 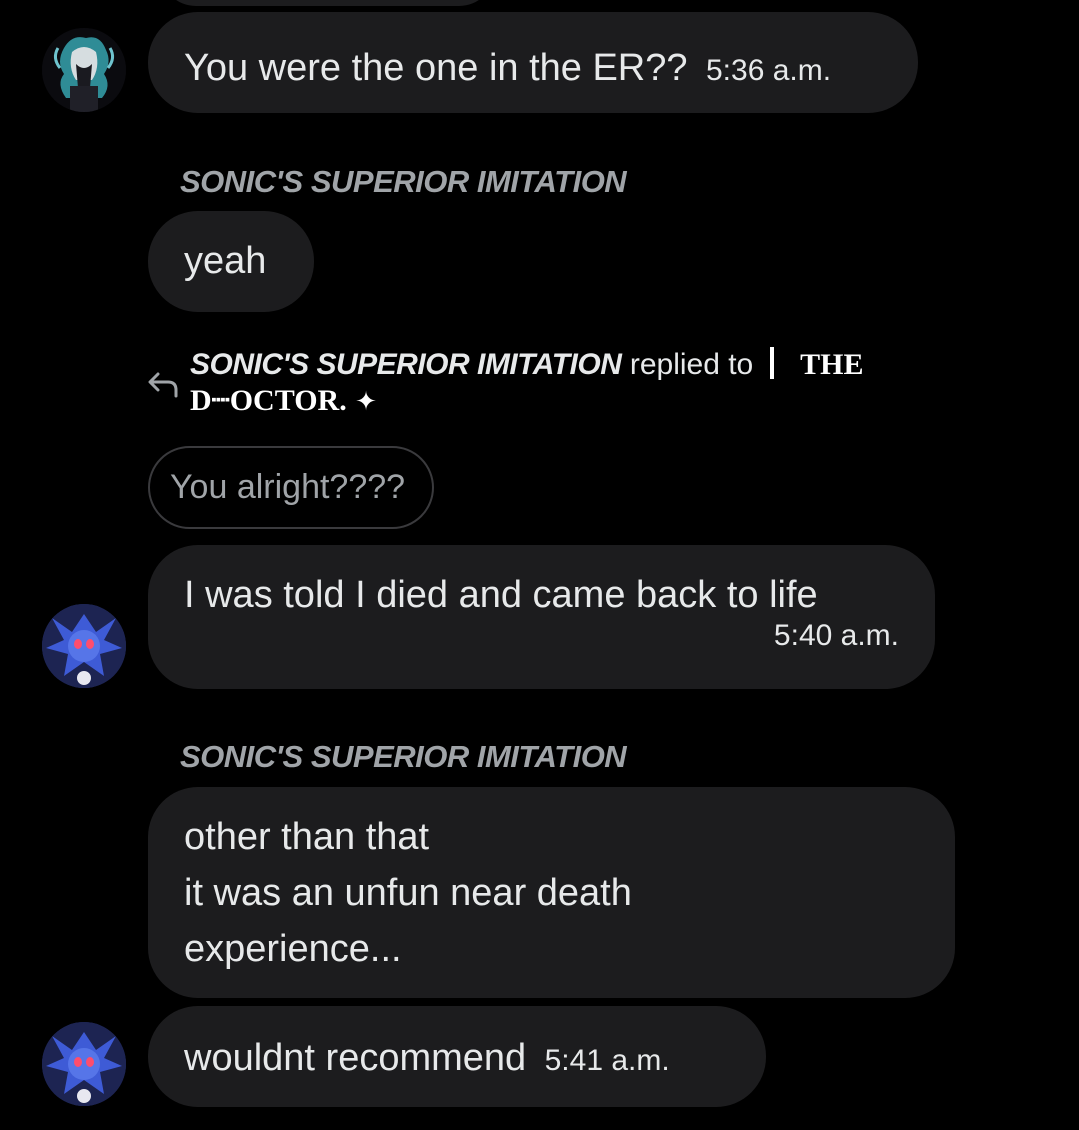 What do you see at coordinates (406, 364) in the screenshot?
I see `reply-sender-name: SONIC'S SUPERIOR IMITATION` at bounding box center [406, 364].